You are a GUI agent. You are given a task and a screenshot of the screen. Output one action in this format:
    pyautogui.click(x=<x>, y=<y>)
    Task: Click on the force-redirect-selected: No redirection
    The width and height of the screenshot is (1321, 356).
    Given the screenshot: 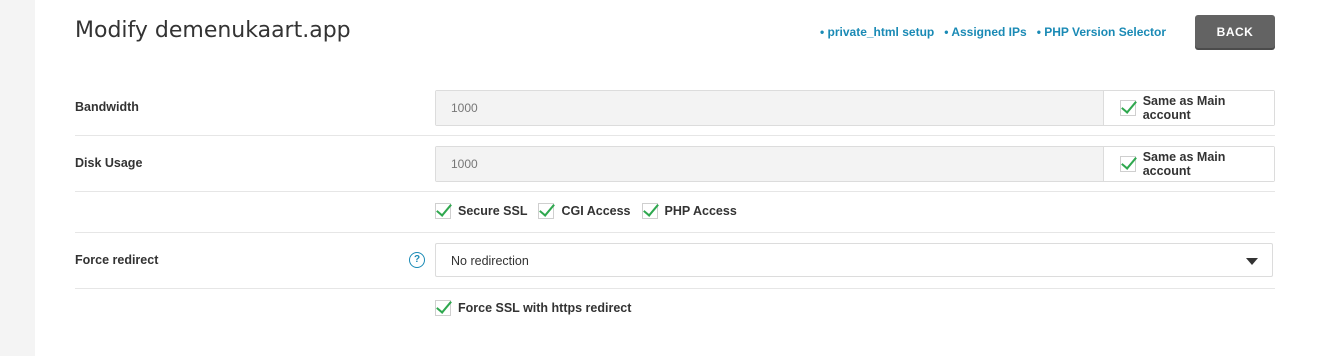 What is the action you would take?
    pyautogui.click(x=490, y=261)
    